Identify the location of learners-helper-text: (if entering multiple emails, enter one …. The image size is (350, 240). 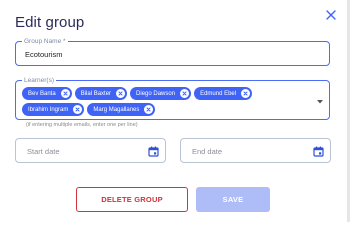
(82, 125).